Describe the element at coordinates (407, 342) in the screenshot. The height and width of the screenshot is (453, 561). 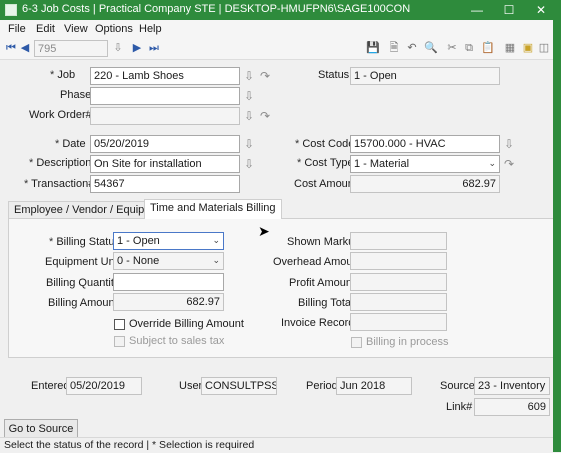
I see `billing-in-process-label: Billing in process` at that location.